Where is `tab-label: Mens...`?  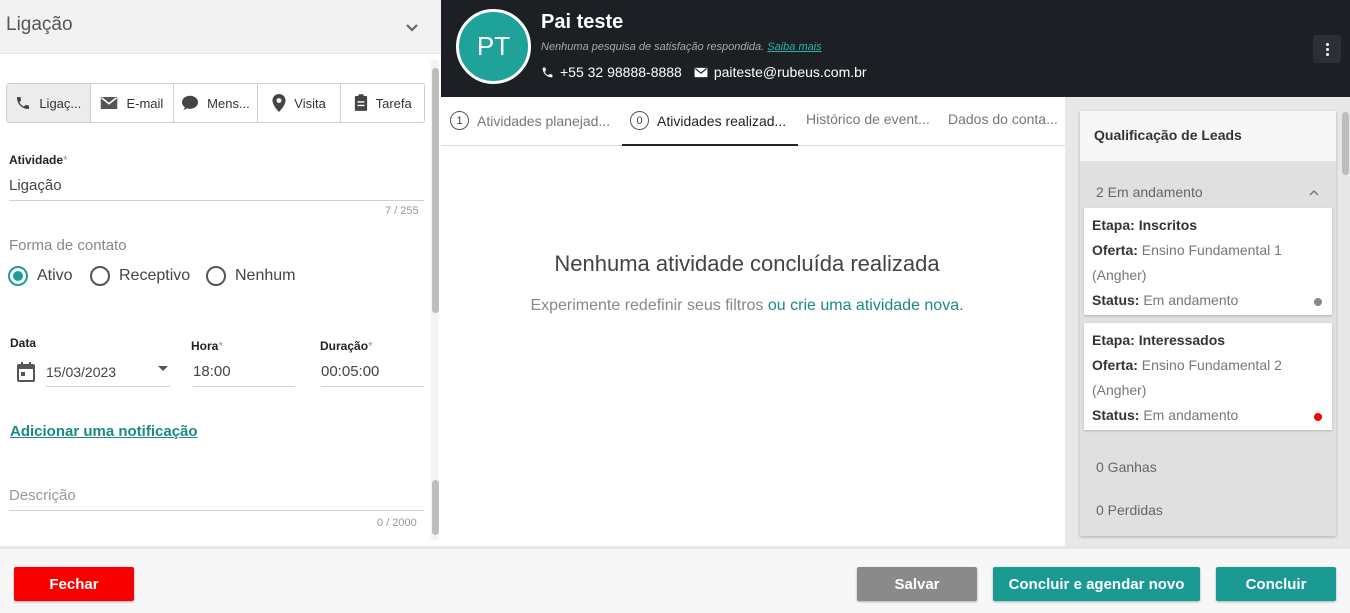 tab-label: Mens... is located at coordinates (228, 103).